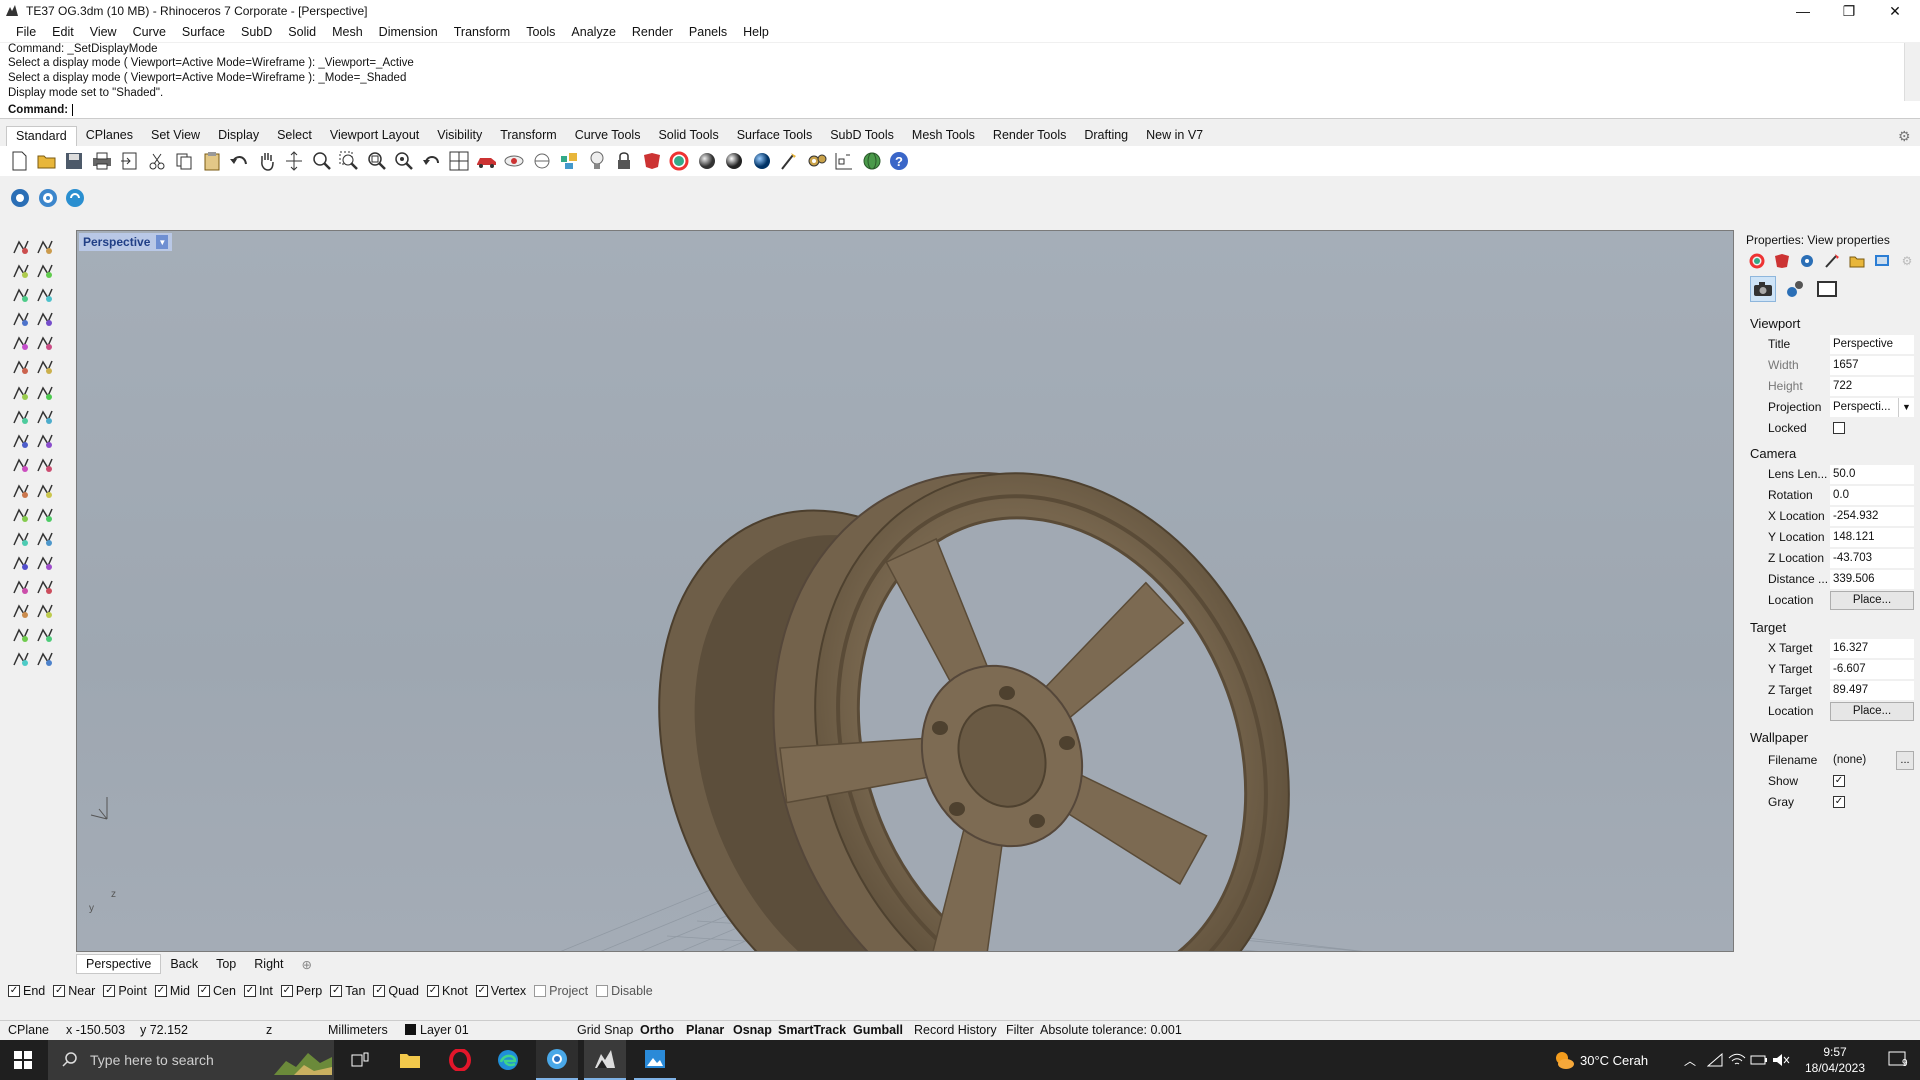 The image size is (1920, 1080). What do you see at coordinates (45, 393) in the screenshot?
I see `boolean-icon` at bounding box center [45, 393].